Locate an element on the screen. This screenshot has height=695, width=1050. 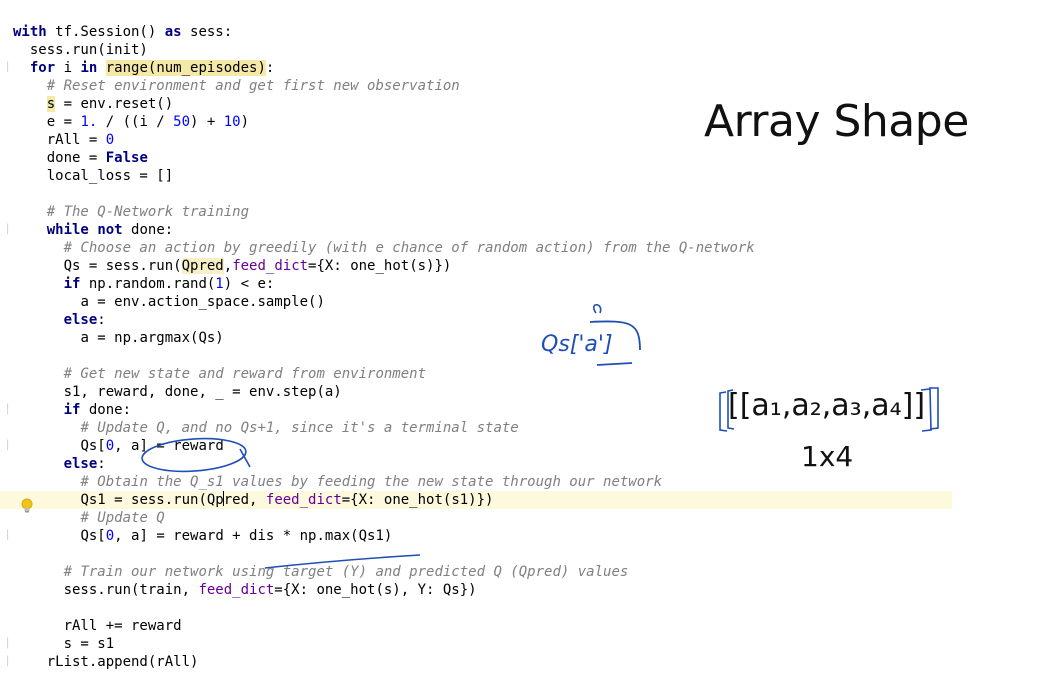
code-token: , a] = reward + dis * np.max(Qs1) is located at coordinates (253, 536).